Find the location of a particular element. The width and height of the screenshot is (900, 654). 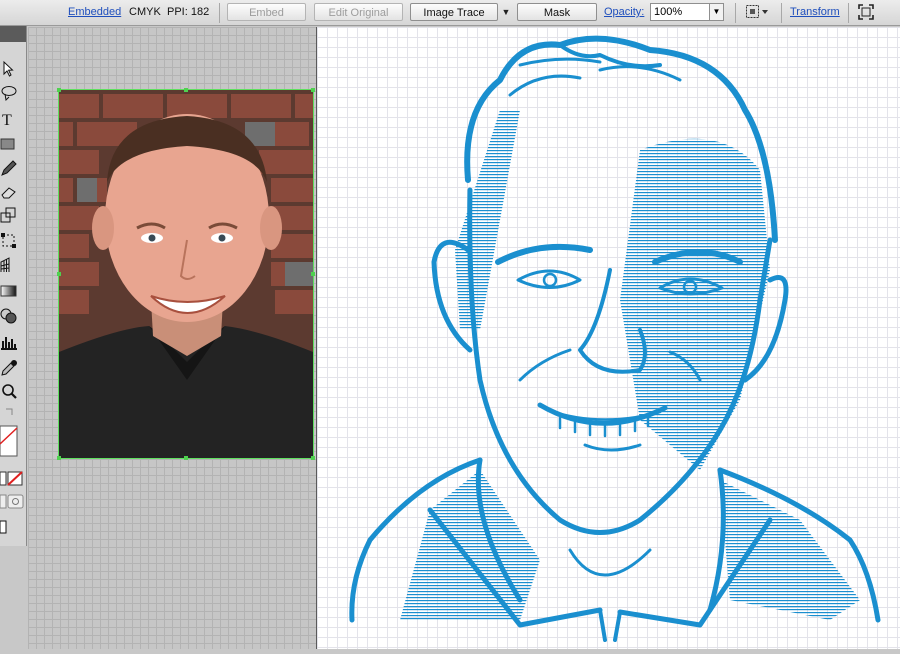

image-trace-button: Image Trace is located at coordinates (454, 12).